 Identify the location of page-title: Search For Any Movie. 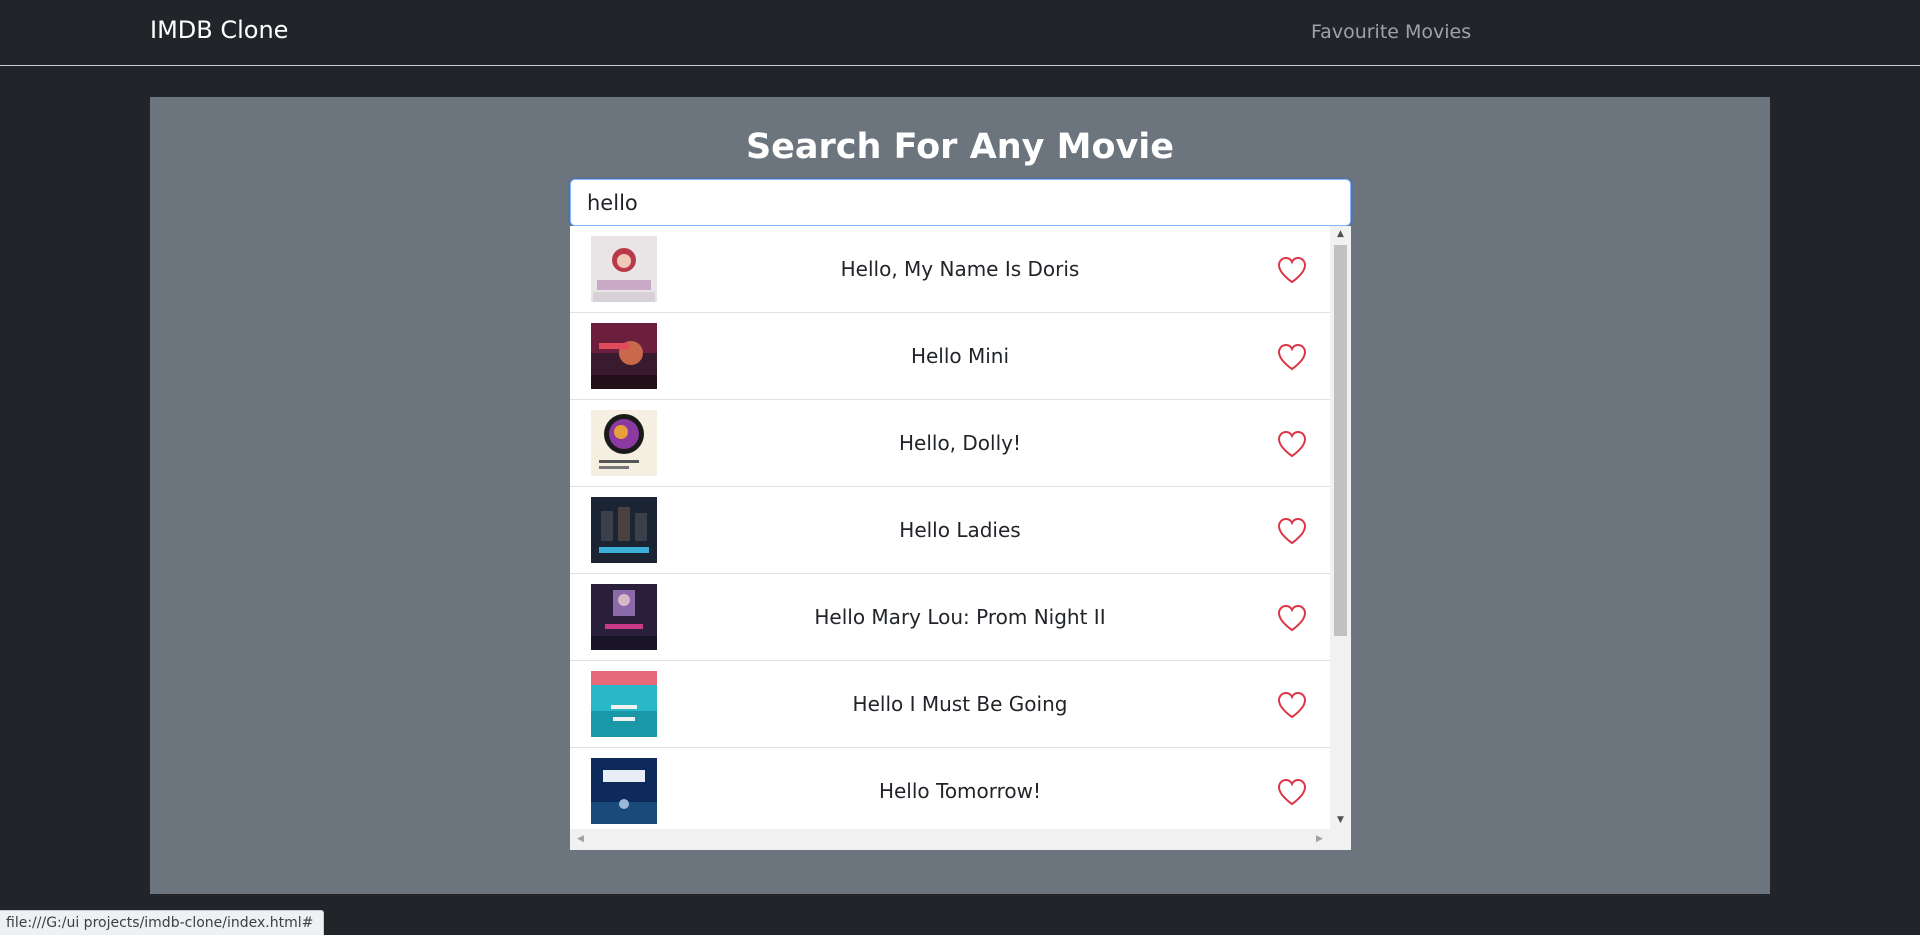
(960, 147).